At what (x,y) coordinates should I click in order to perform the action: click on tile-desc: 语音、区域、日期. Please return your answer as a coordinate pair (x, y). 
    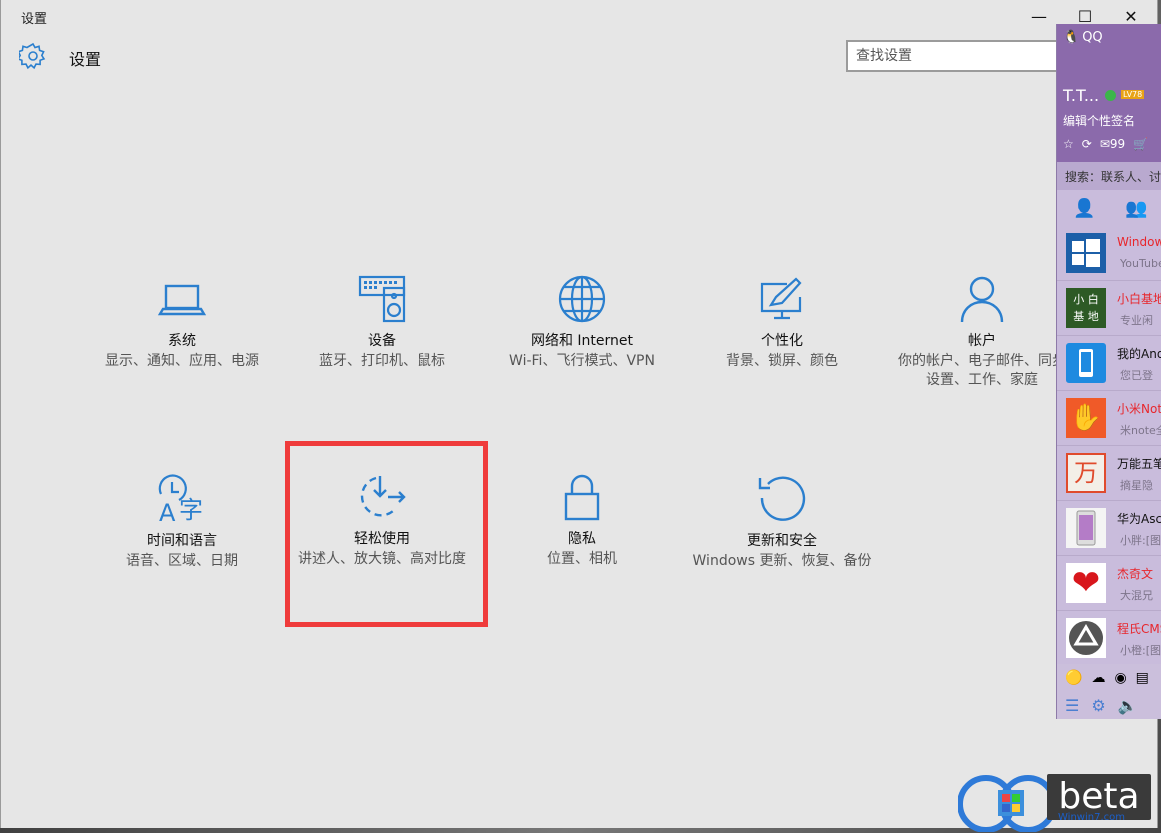
    Looking at the image, I should click on (182, 561).